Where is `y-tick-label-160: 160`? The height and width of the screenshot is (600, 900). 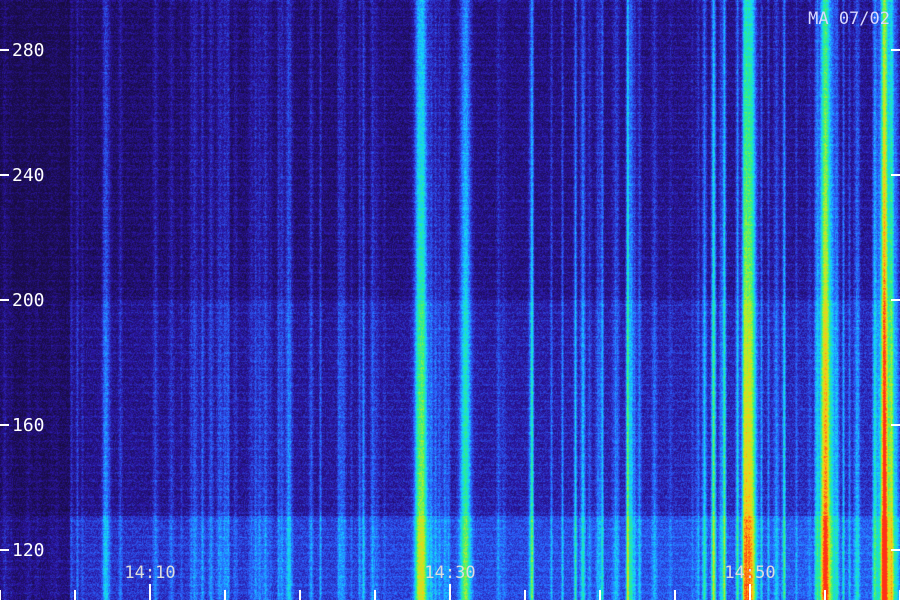
y-tick-label-160: 160 is located at coordinates (28, 425).